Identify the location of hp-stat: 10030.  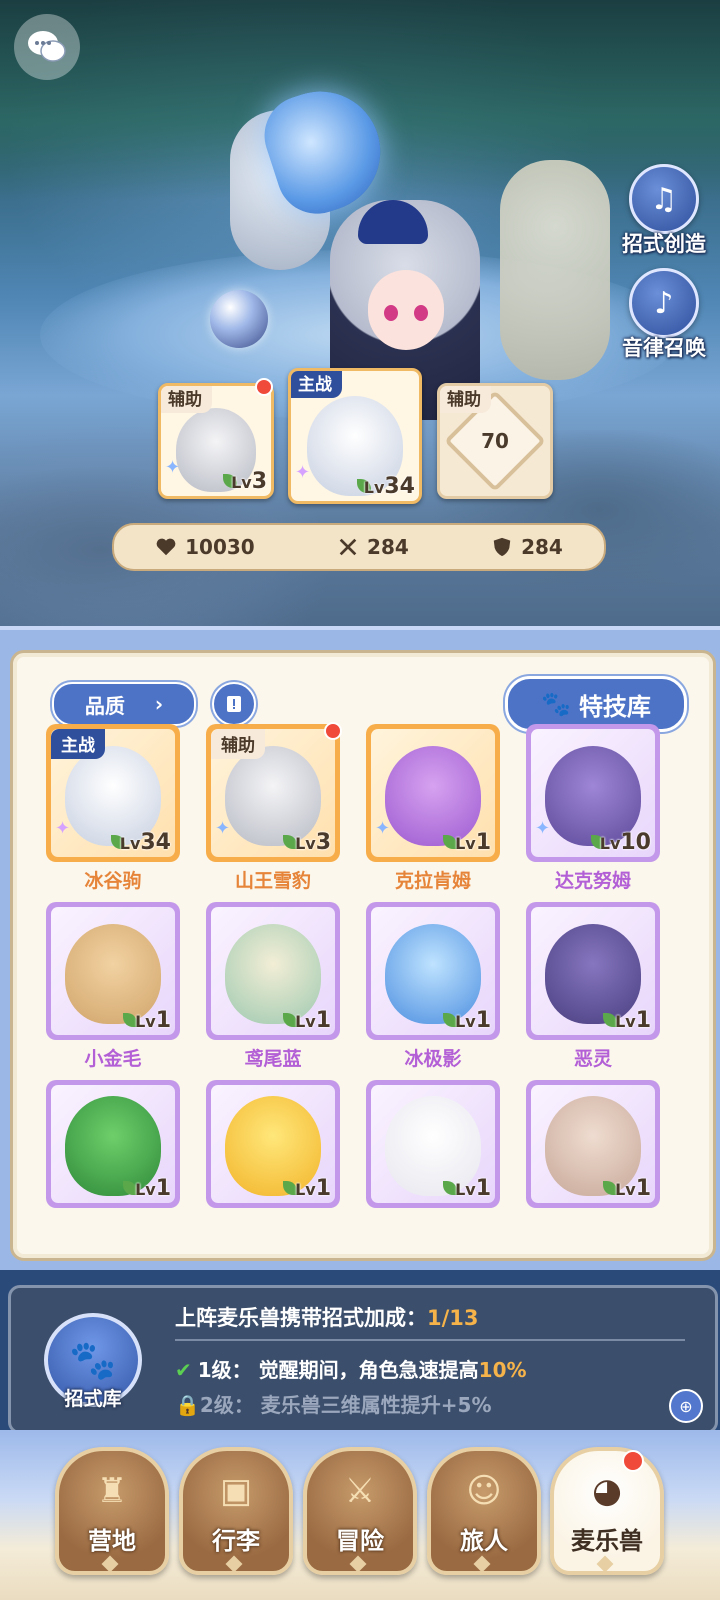
(205, 547).